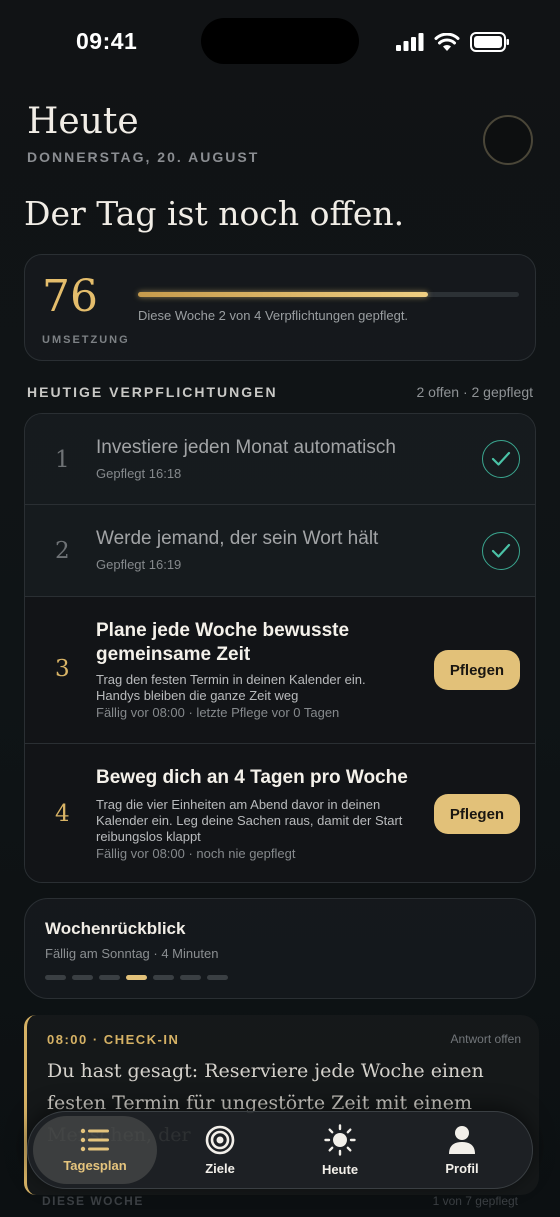 Image resolution: width=560 pixels, height=1217 pixels. I want to click on section-title: HEUTIGE VERPFLICHTUNGEN, so click(152, 392).